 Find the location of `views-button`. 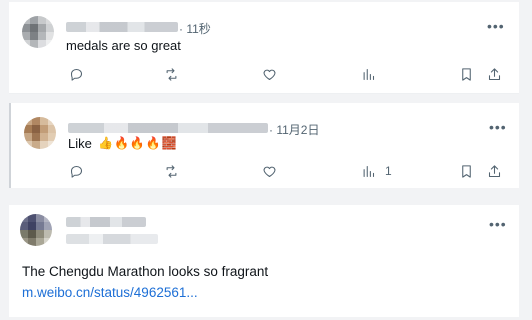

views-button is located at coordinates (373, 74).